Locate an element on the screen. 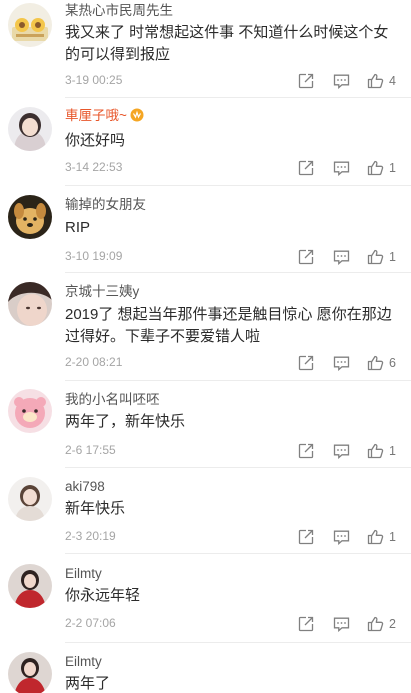  vip-badge-icon is located at coordinates (137, 115).